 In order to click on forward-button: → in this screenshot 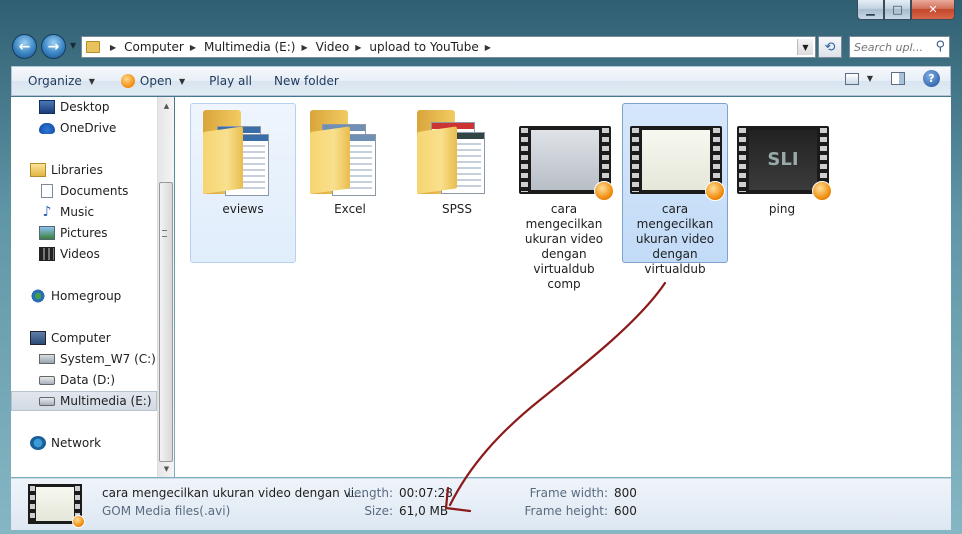, I will do `click(53, 46)`.